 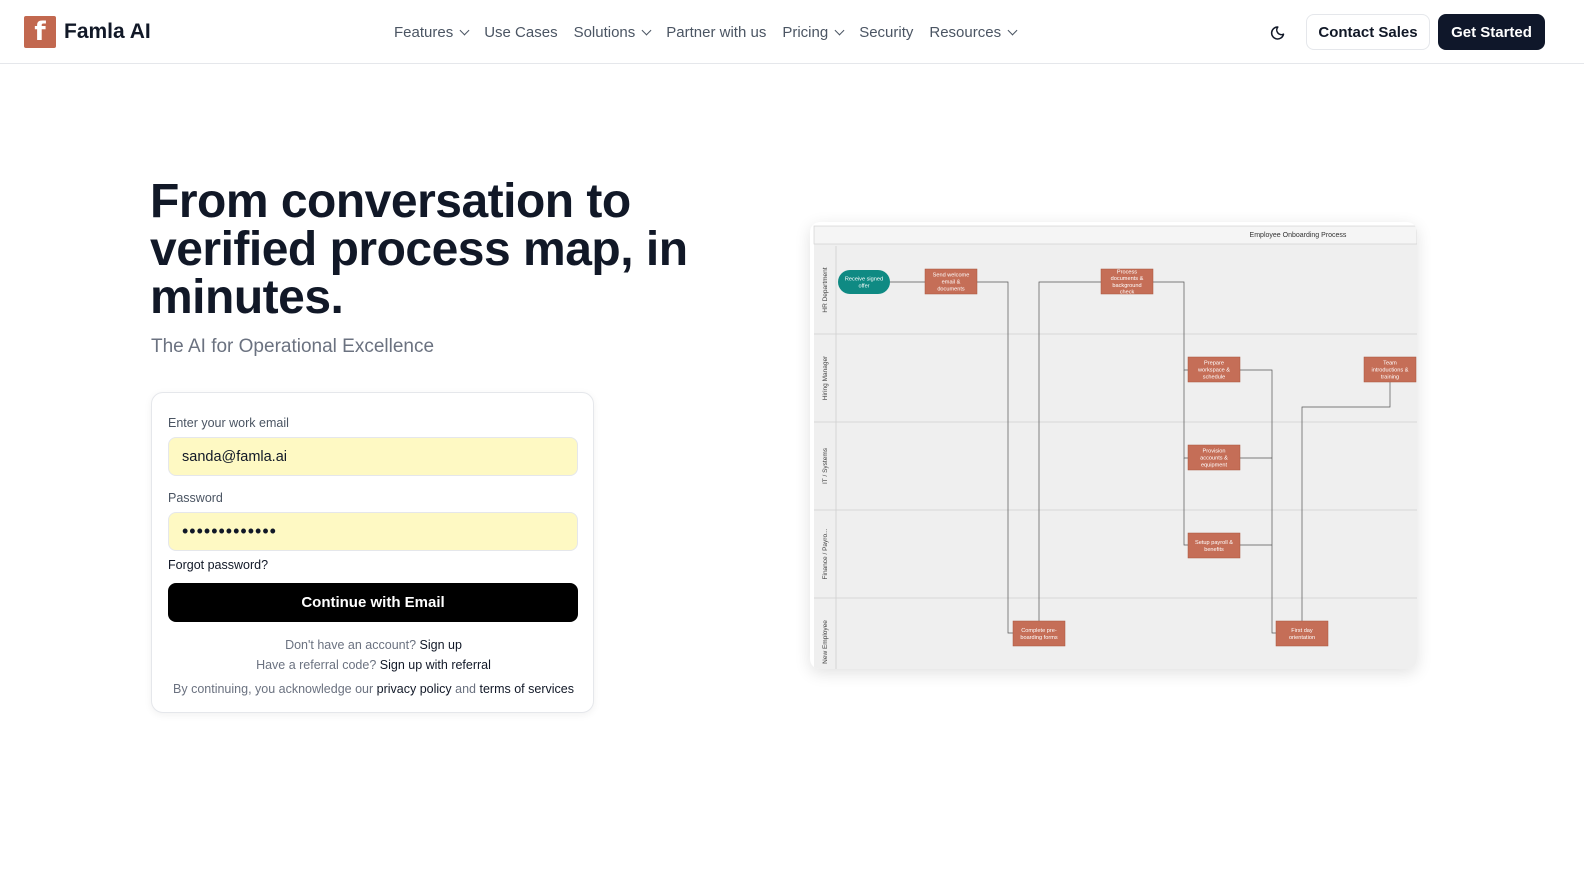 What do you see at coordinates (1389, 371) in the screenshot?
I see `node-label: introductions &` at bounding box center [1389, 371].